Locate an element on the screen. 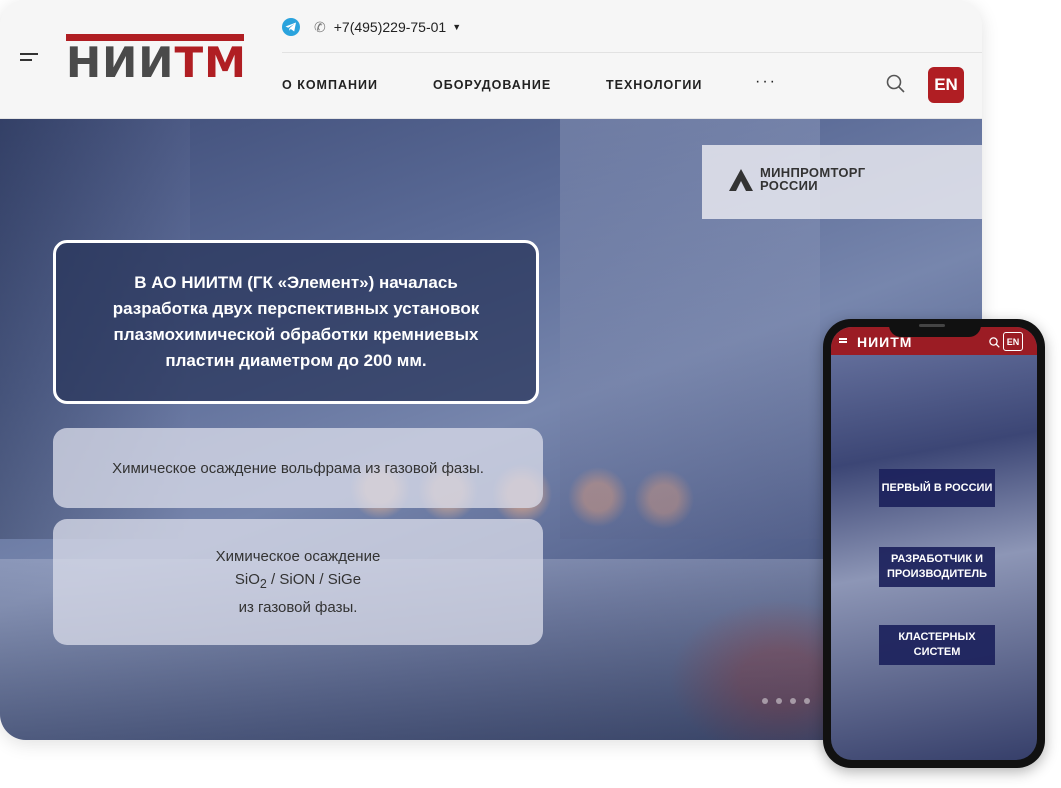 Image resolution: width=1061 pixels, height=788 pixels. search-icon is located at coordinates (896, 84).